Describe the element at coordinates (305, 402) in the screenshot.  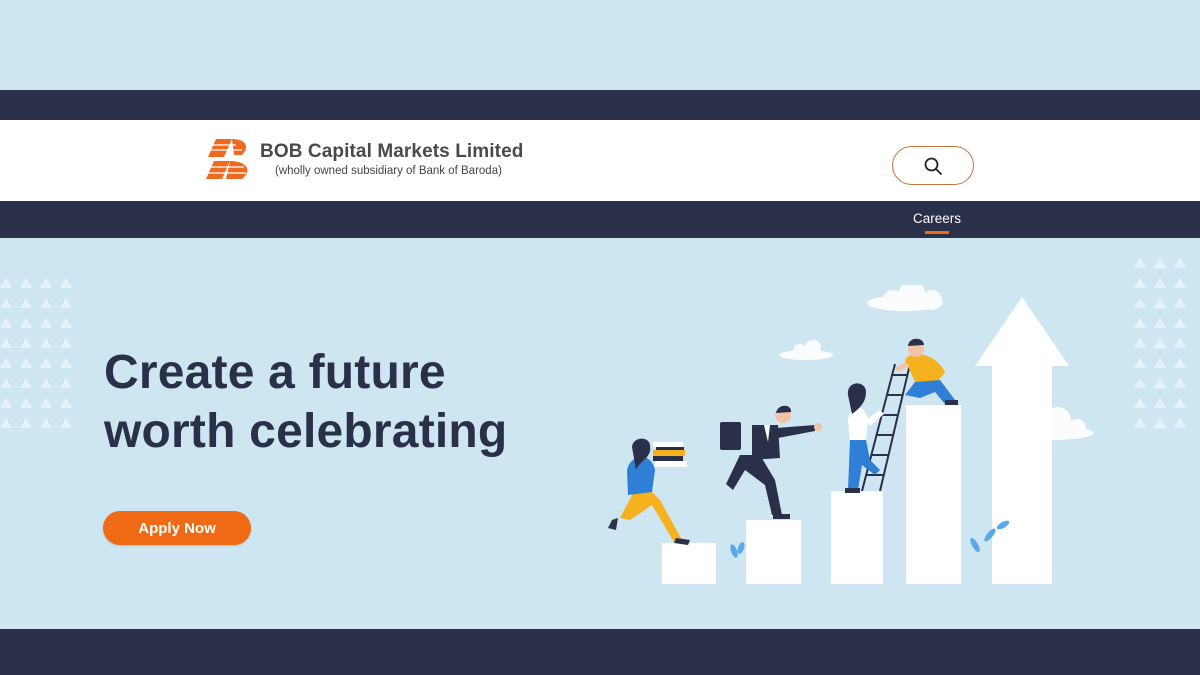
I see `hero-title: Create a future worth celebrating` at that location.